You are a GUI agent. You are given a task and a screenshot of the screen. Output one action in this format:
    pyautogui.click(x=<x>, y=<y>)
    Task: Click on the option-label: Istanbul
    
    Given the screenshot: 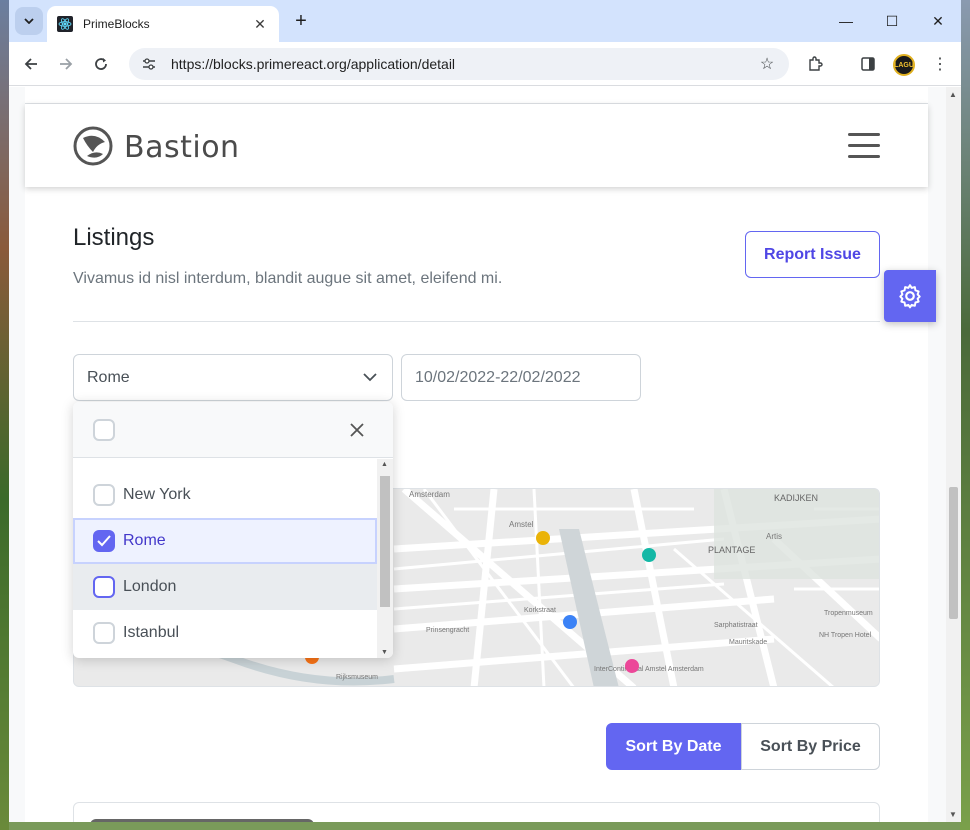 What is the action you would take?
    pyautogui.click(x=151, y=632)
    